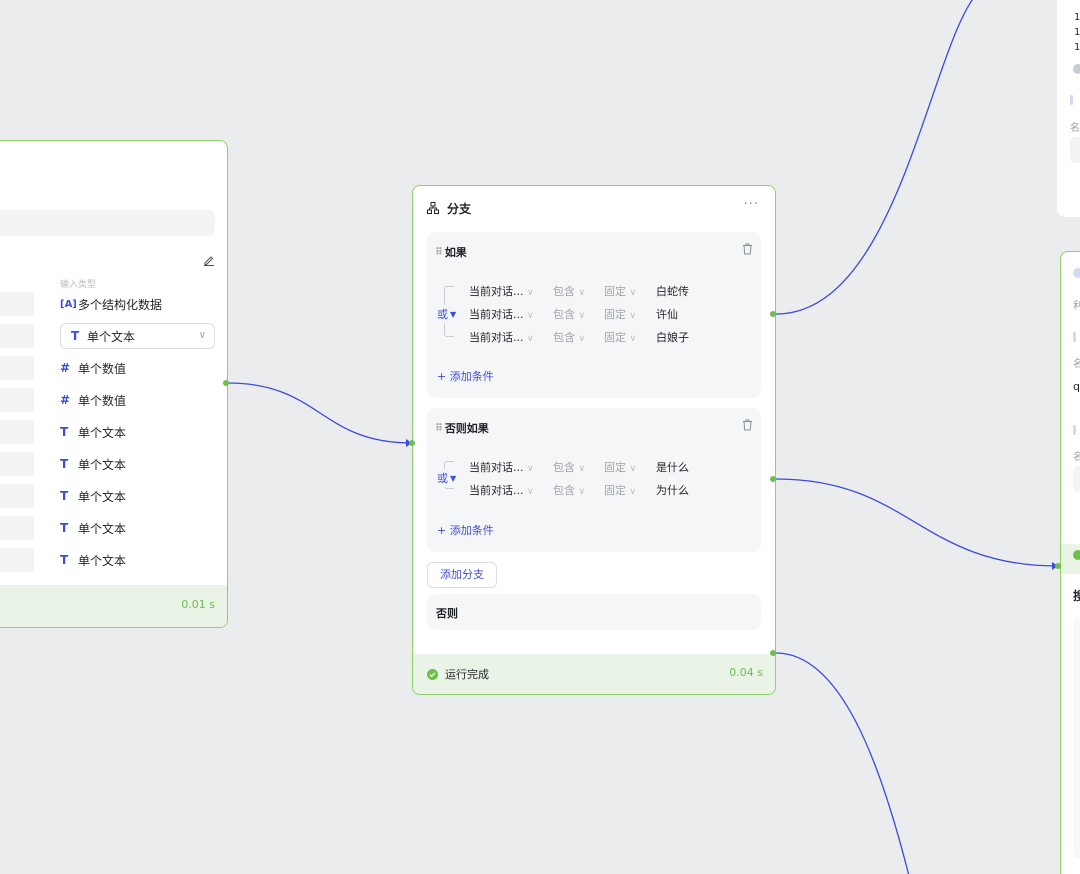 The height and width of the screenshot is (874, 1080). What do you see at coordinates (113, 606) in the screenshot?
I see `node-footer: 0.01 s` at bounding box center [113, 606].